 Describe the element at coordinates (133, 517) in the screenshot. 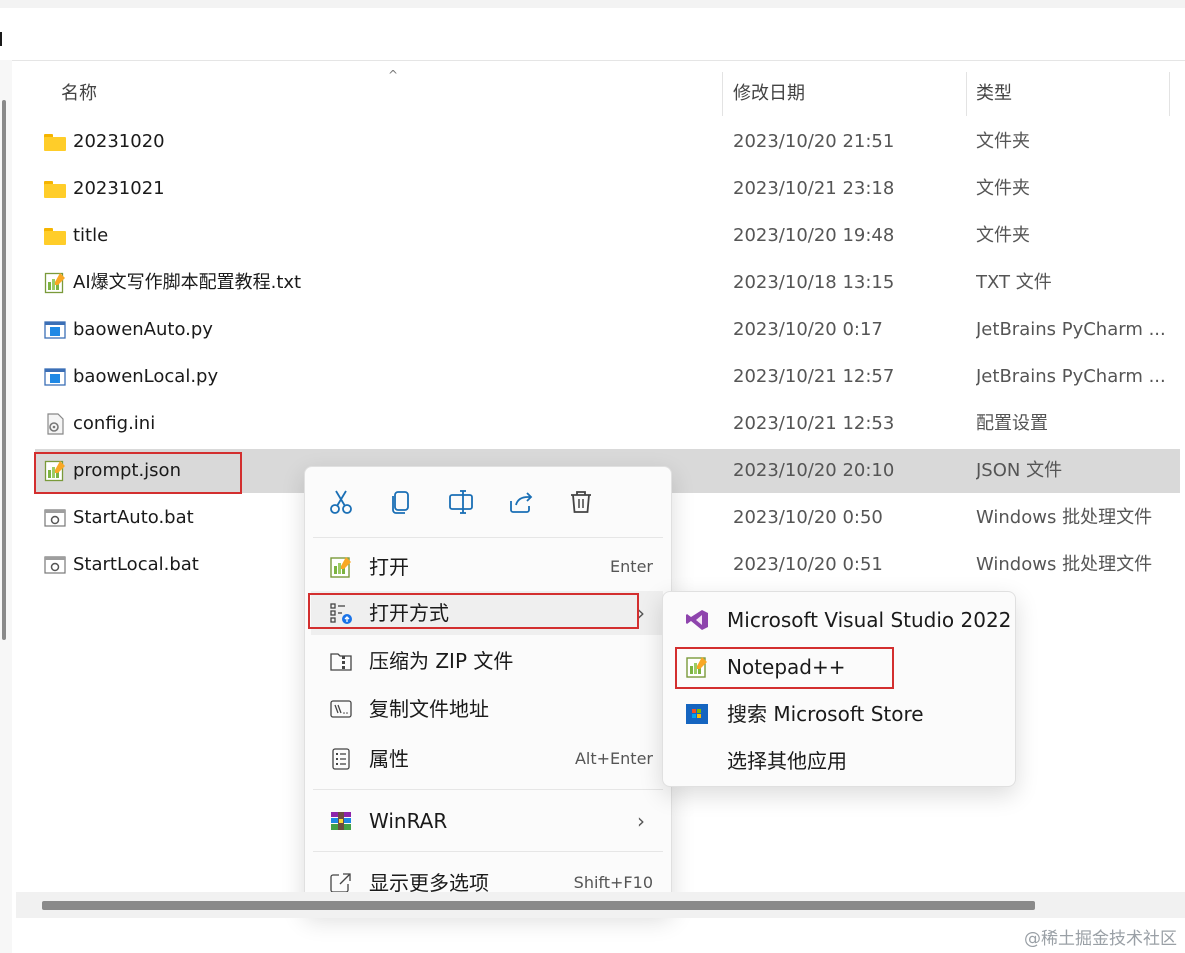

I see `file-name: StartAuto.bat` at that location.